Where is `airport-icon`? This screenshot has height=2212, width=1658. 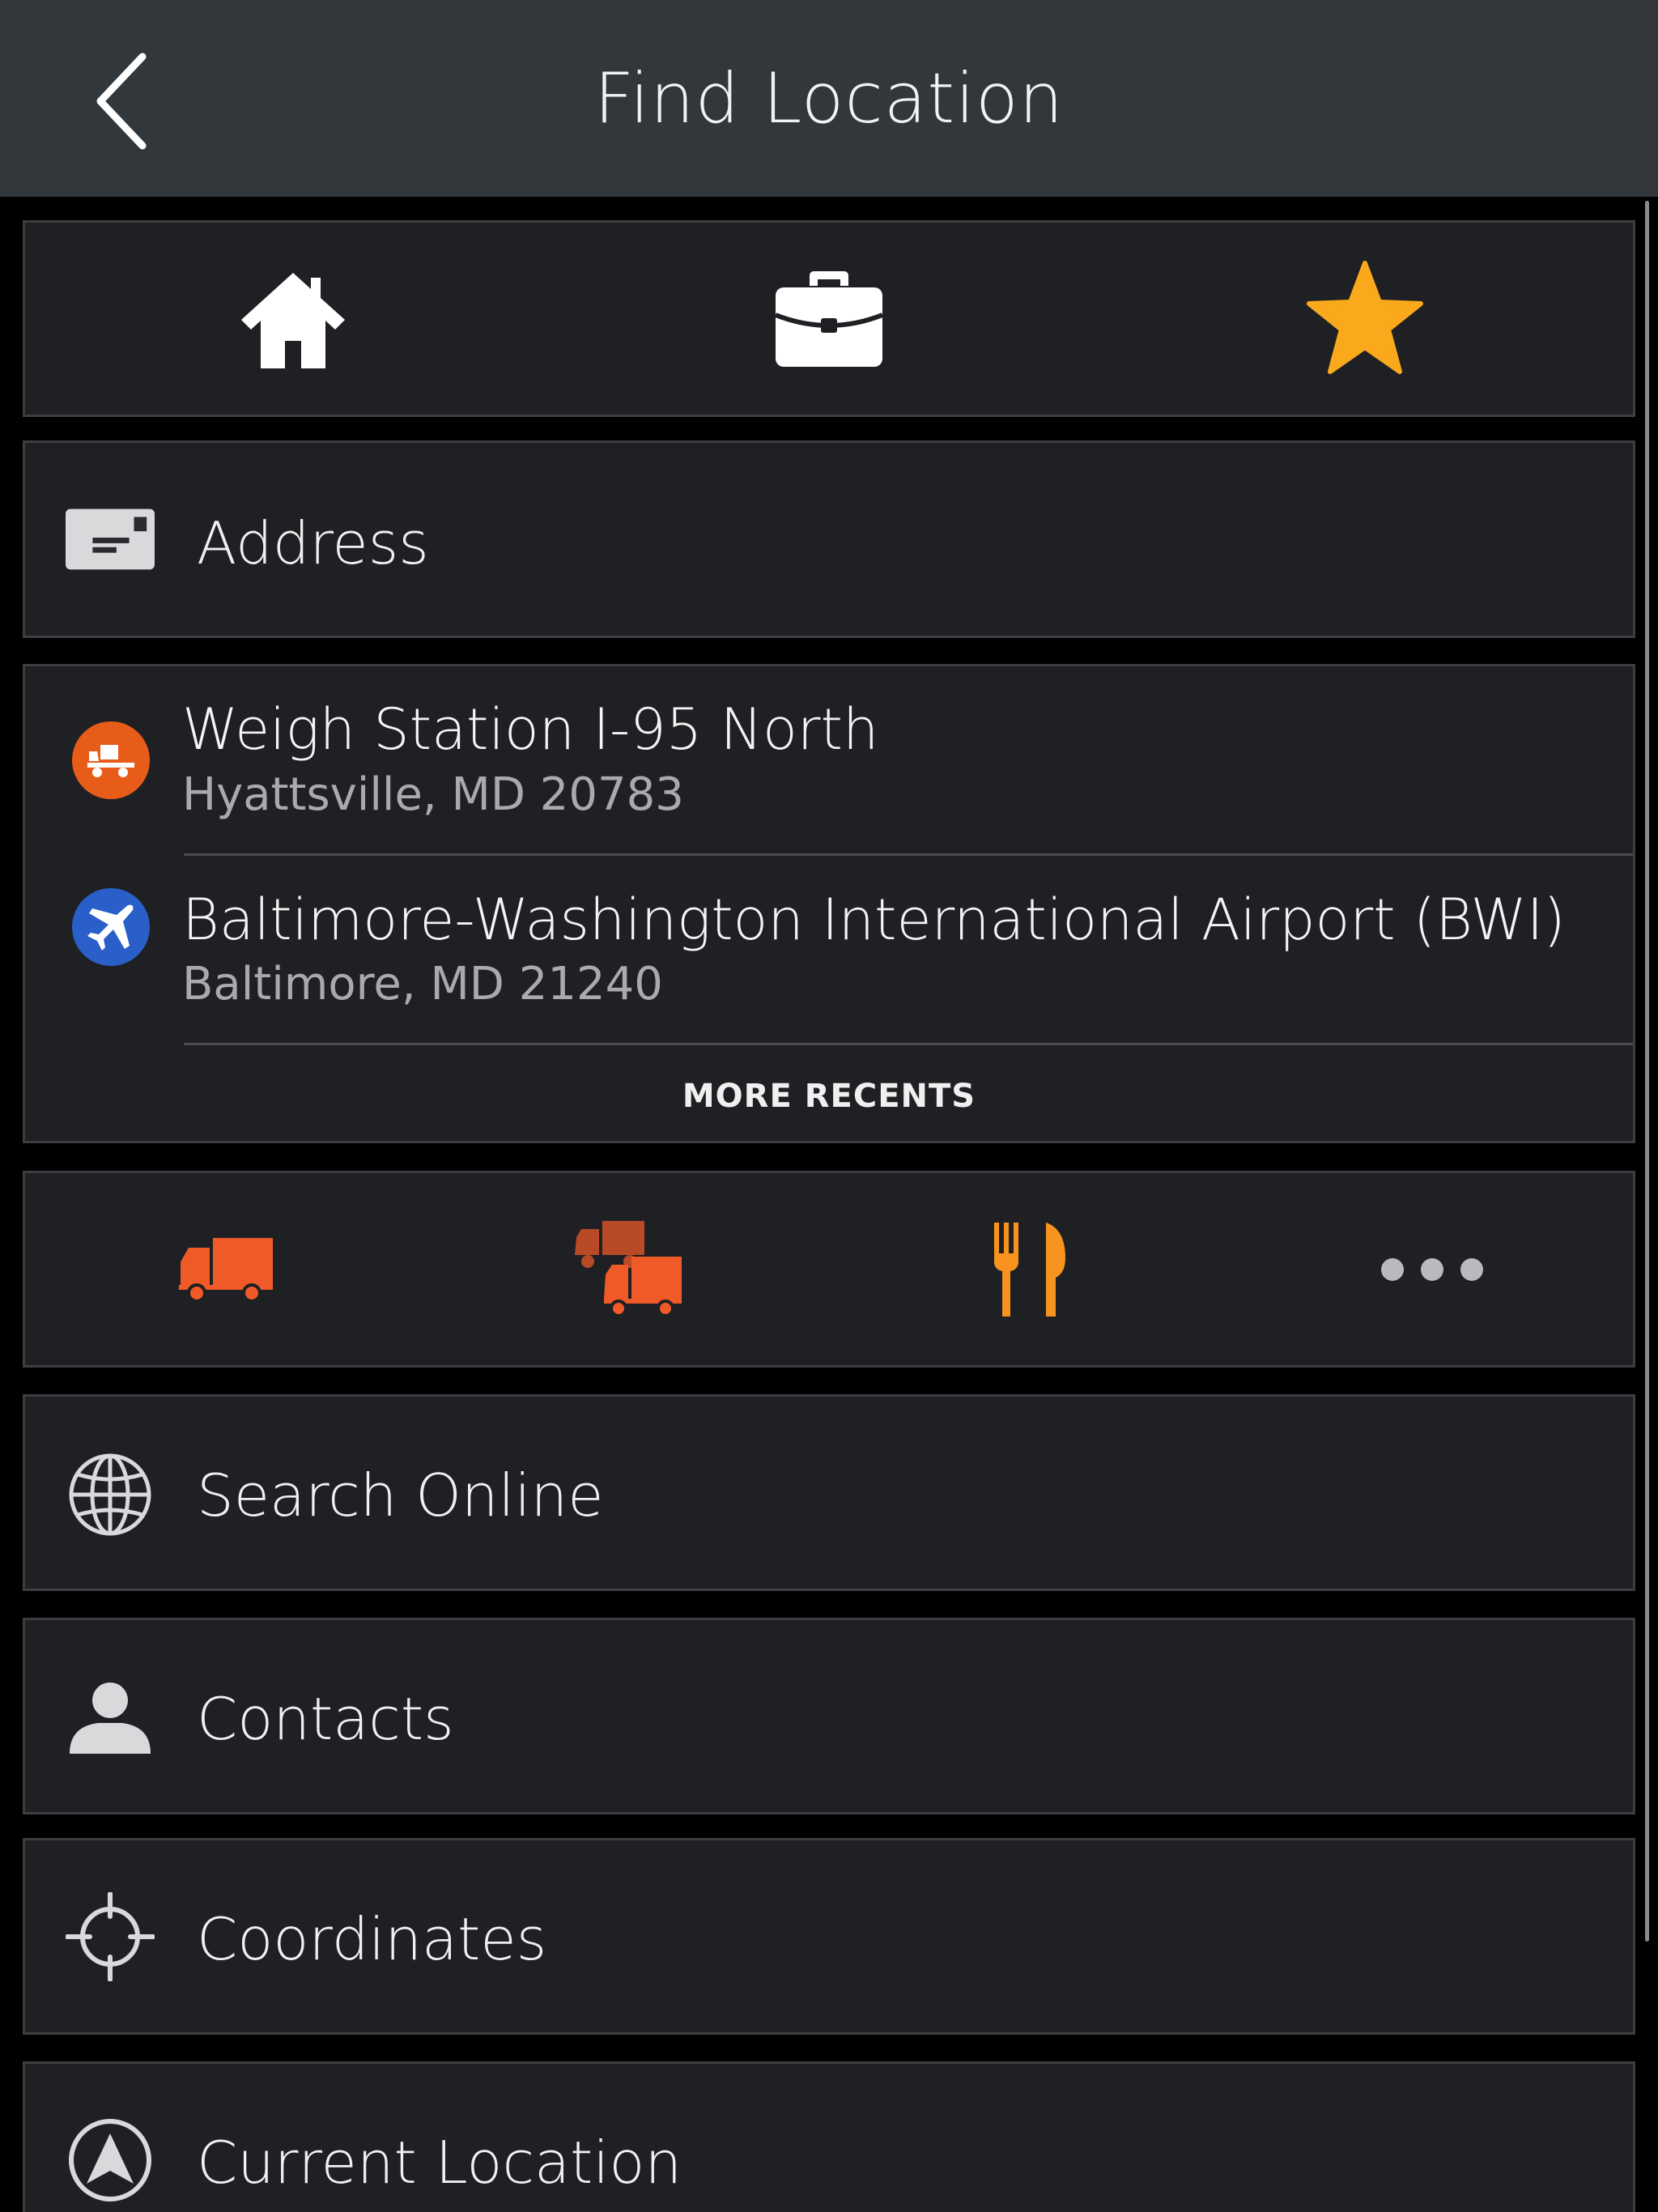
airport-icon is located at coordinates (111, 927).